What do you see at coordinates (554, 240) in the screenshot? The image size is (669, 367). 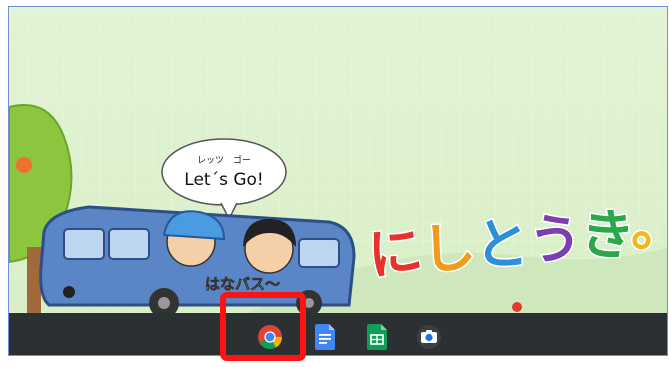 I see `logo-char: う` at bounding box center [554, 240].